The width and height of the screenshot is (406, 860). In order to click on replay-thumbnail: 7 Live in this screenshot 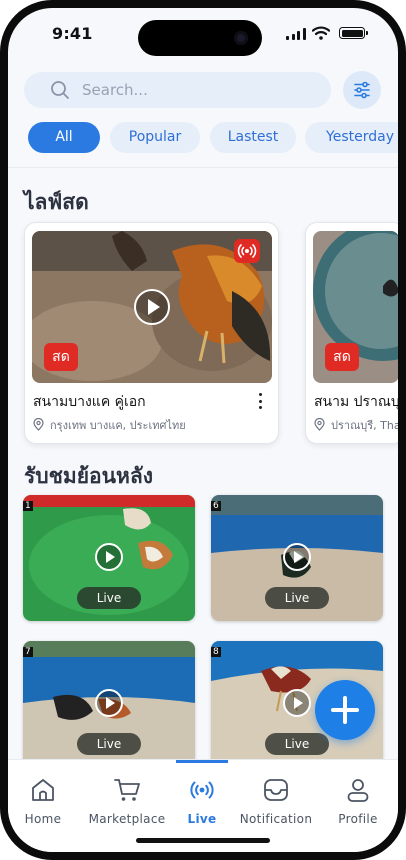, I will do `click(109, 704)`.